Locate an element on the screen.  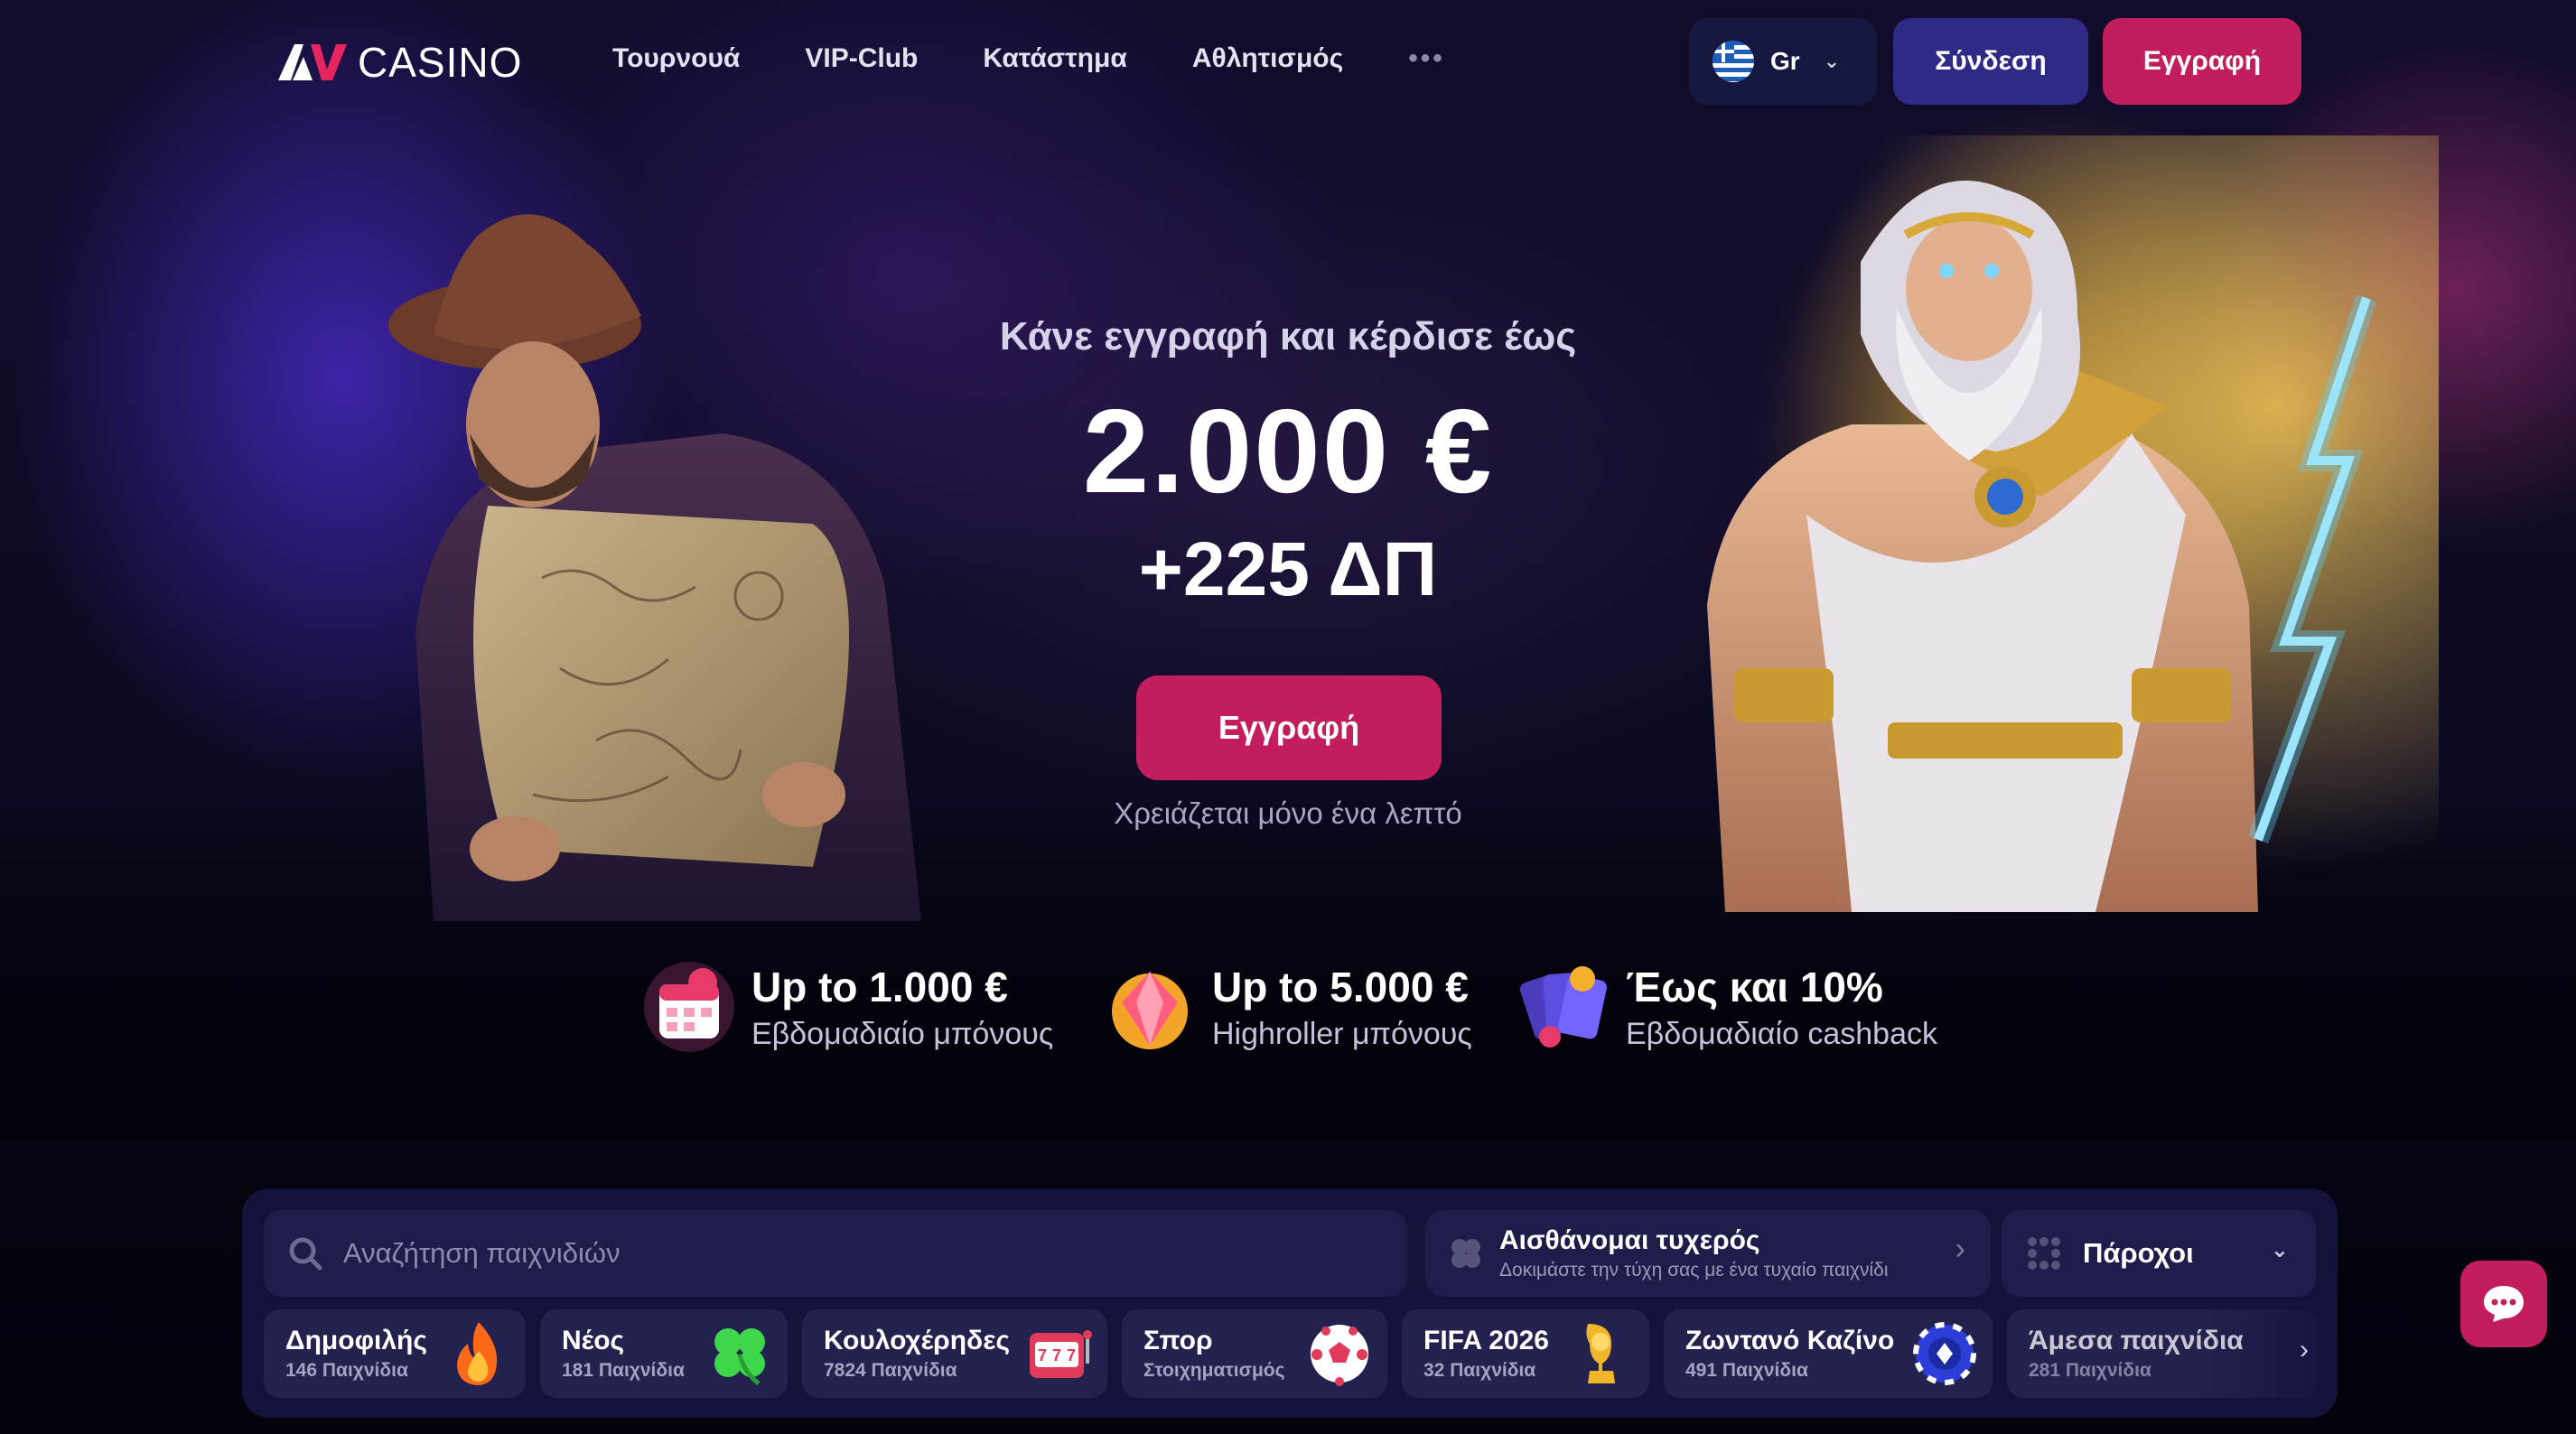
promo-subtitle: Εβδομαδιαίο cashback is located at coordinates (1781, 1033).